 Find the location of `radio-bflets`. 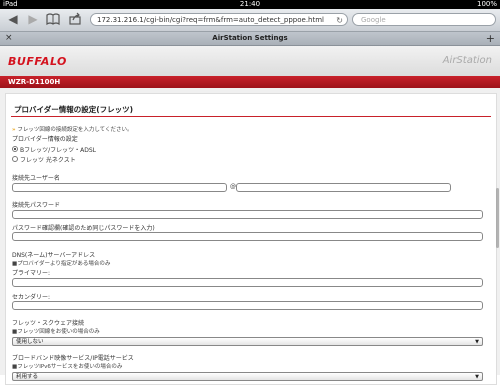

radio-bflets is located at coordinates (15, 149).